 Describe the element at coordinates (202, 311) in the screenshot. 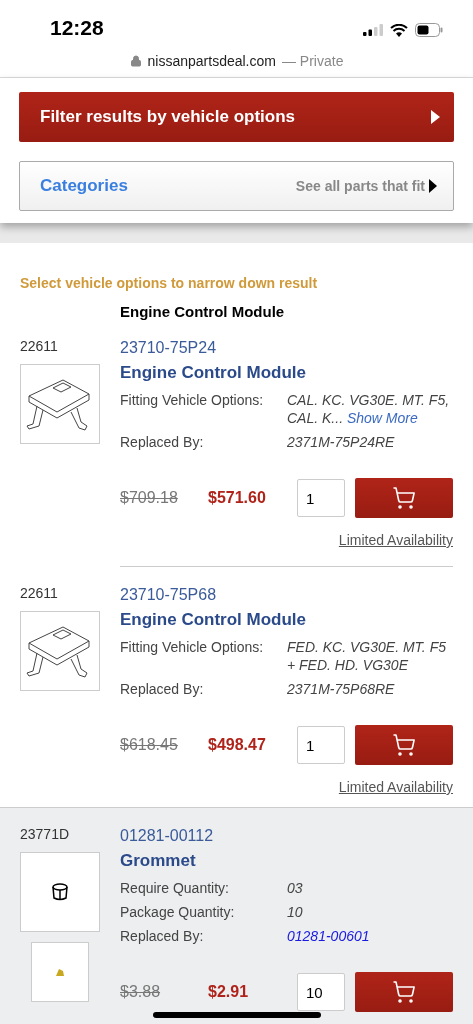

I see `group-title: Engine Control Module` at that location.